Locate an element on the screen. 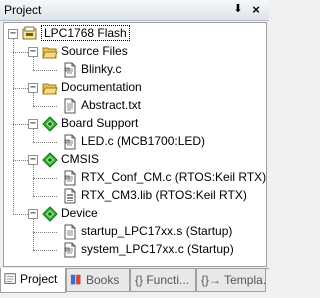  tab-project: Project is located at coordinates (33, 280).